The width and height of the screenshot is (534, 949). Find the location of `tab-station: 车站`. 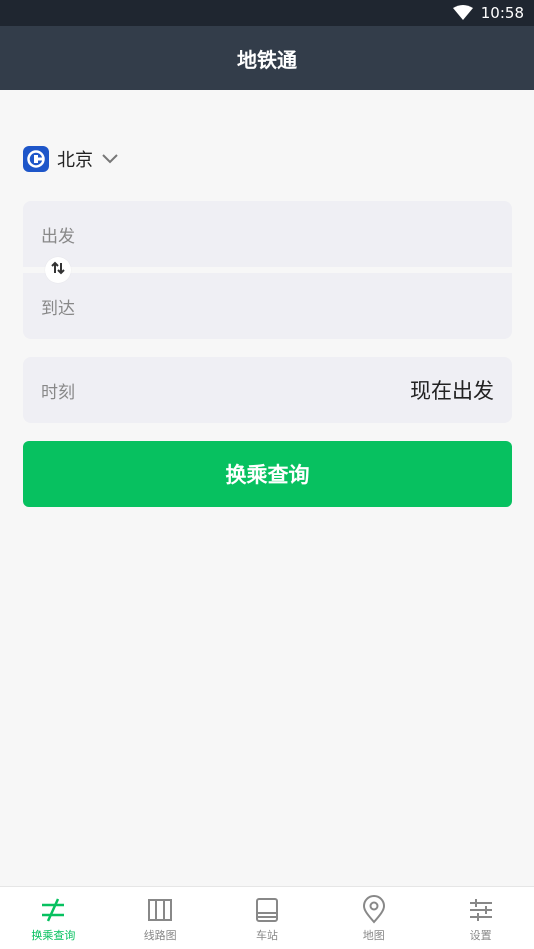

tab-station: 车站 is located at coordinates (267, 918).